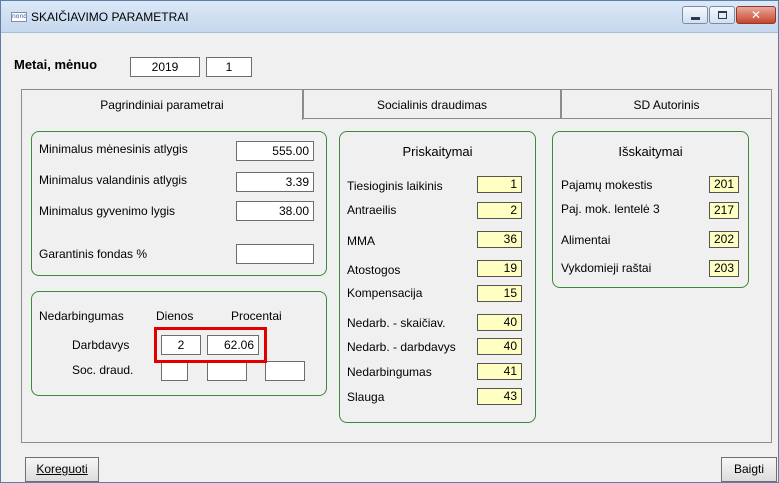 This screenshot has width=779, height=483. I want to click on accrual-label: Nedarb. - darbdavys, so click(401, 347).